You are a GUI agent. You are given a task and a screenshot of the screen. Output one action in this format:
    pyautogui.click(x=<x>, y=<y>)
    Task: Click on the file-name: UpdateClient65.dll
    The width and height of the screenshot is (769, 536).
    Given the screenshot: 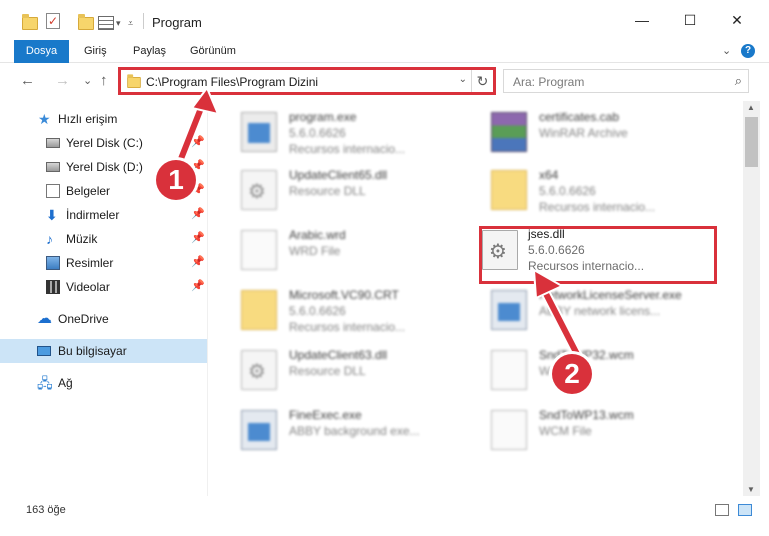 What is the action you would take?
    pyautogui.click(x=338, y=175)
    